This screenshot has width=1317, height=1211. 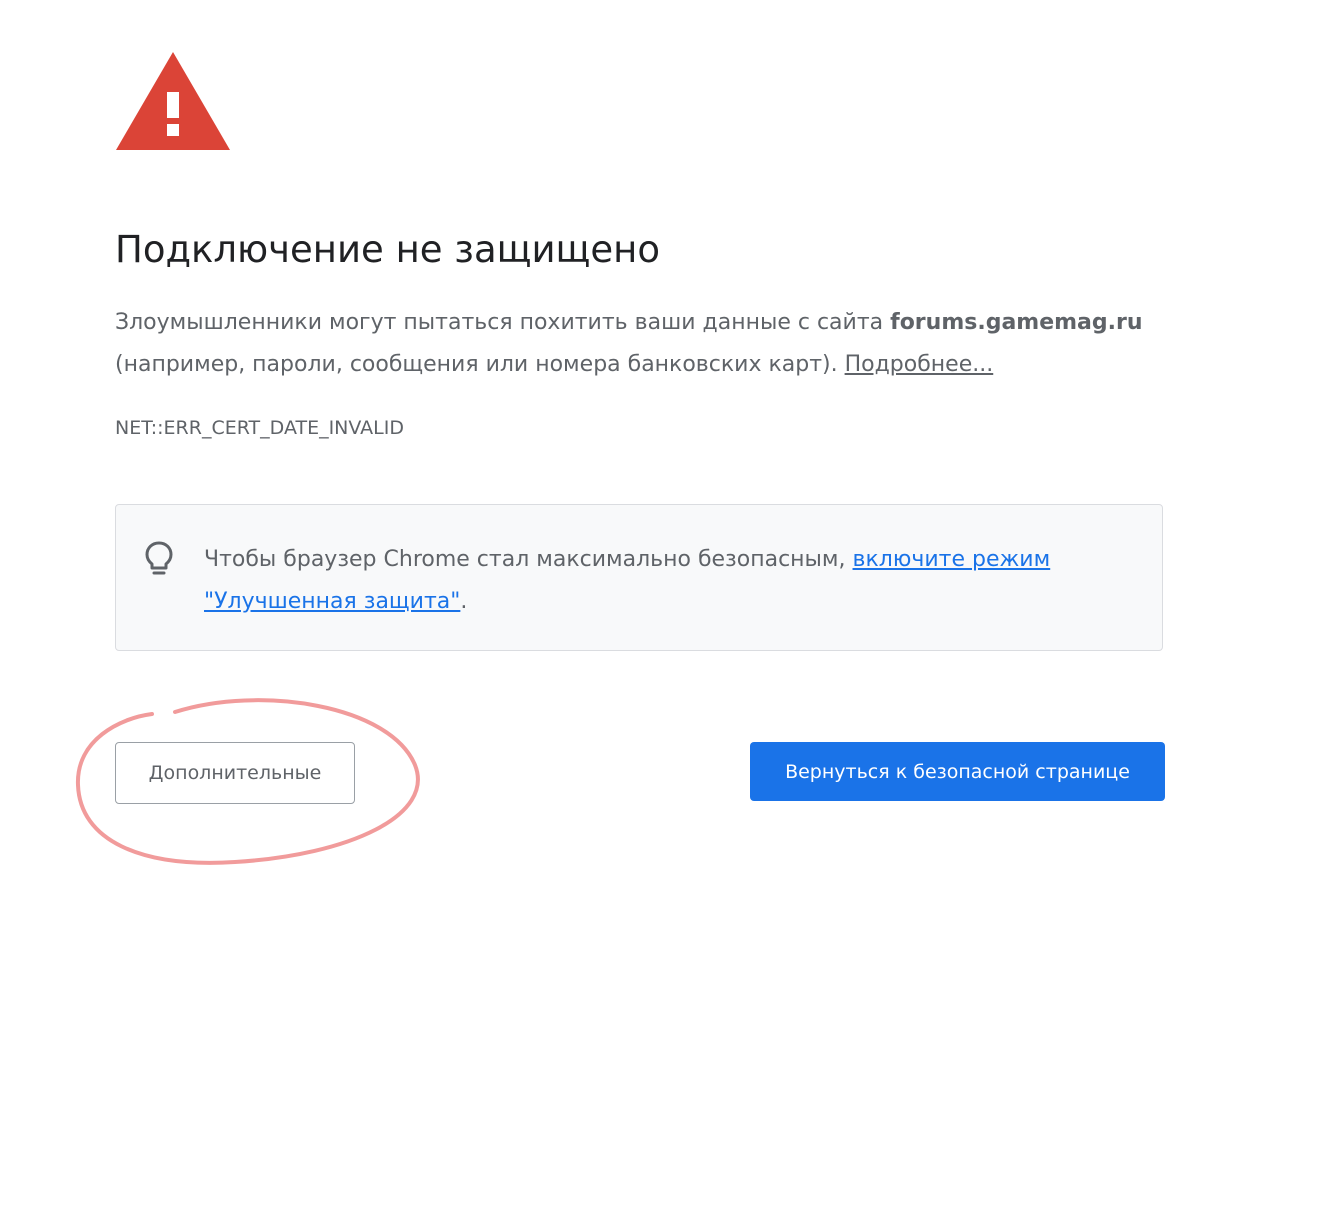 I want to click on lightbulb-icon, so click(x=159, y=558).